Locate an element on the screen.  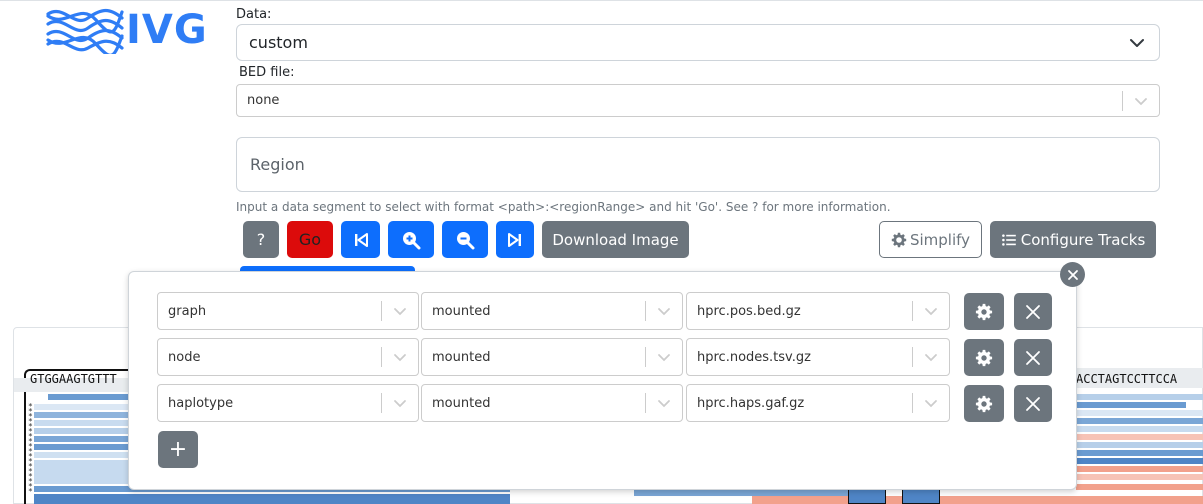
ivg-logo: IVG is located at coordinates (130, 30).